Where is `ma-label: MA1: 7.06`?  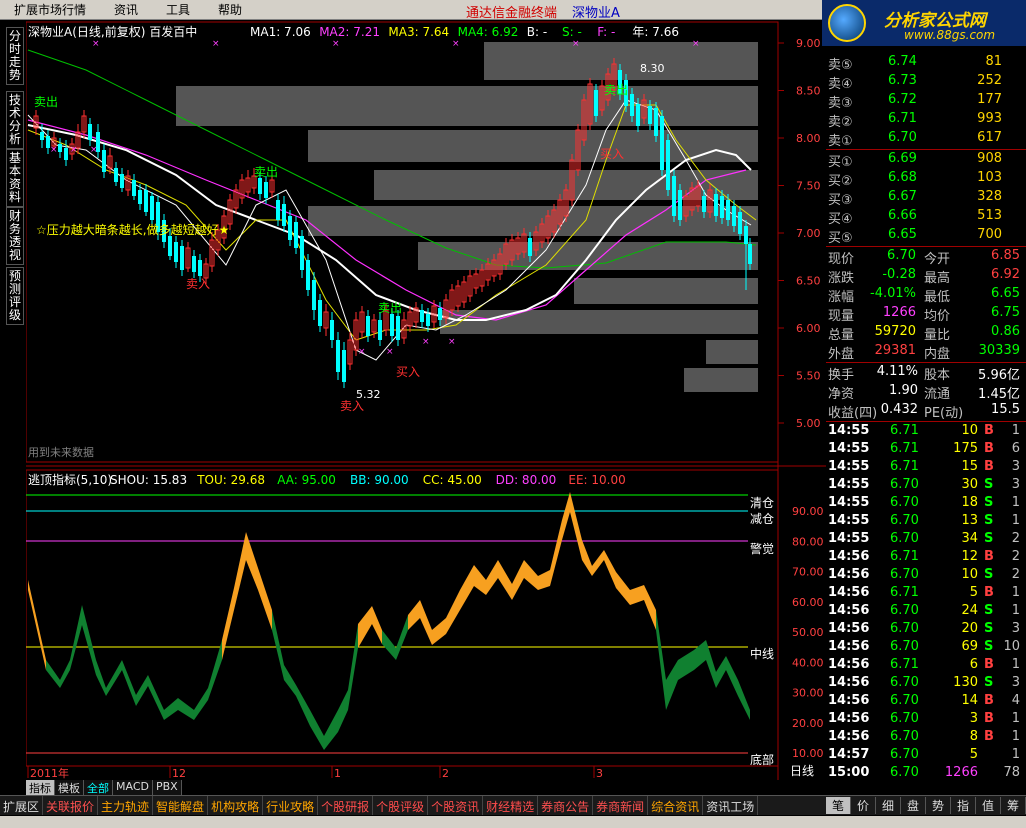
ma-label: MA1: 7.06 is located at coordinates (280, 32).